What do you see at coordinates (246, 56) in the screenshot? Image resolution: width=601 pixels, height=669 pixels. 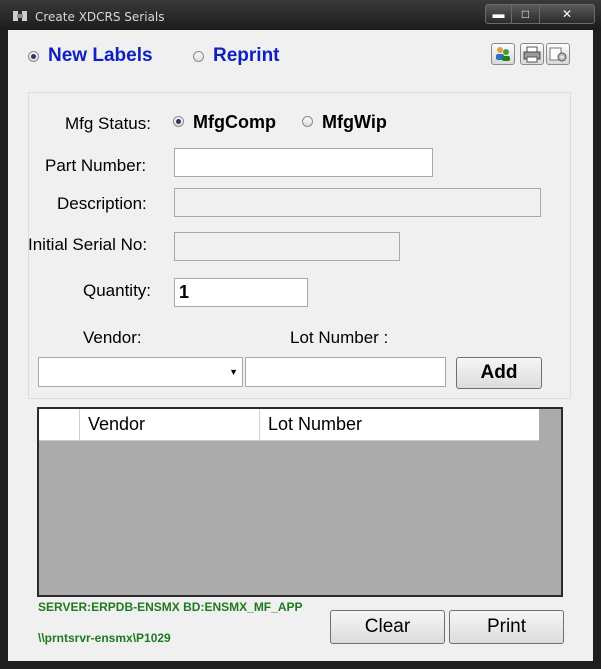 I see `reprint-label: Reprint` at bounding box center [246, 56].